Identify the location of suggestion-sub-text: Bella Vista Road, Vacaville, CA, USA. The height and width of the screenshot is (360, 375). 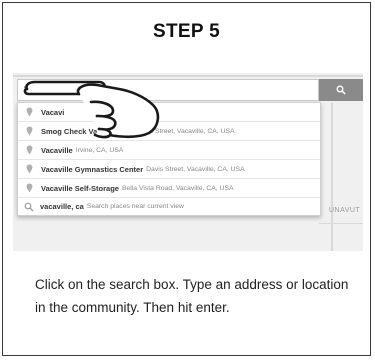
(177, 188).